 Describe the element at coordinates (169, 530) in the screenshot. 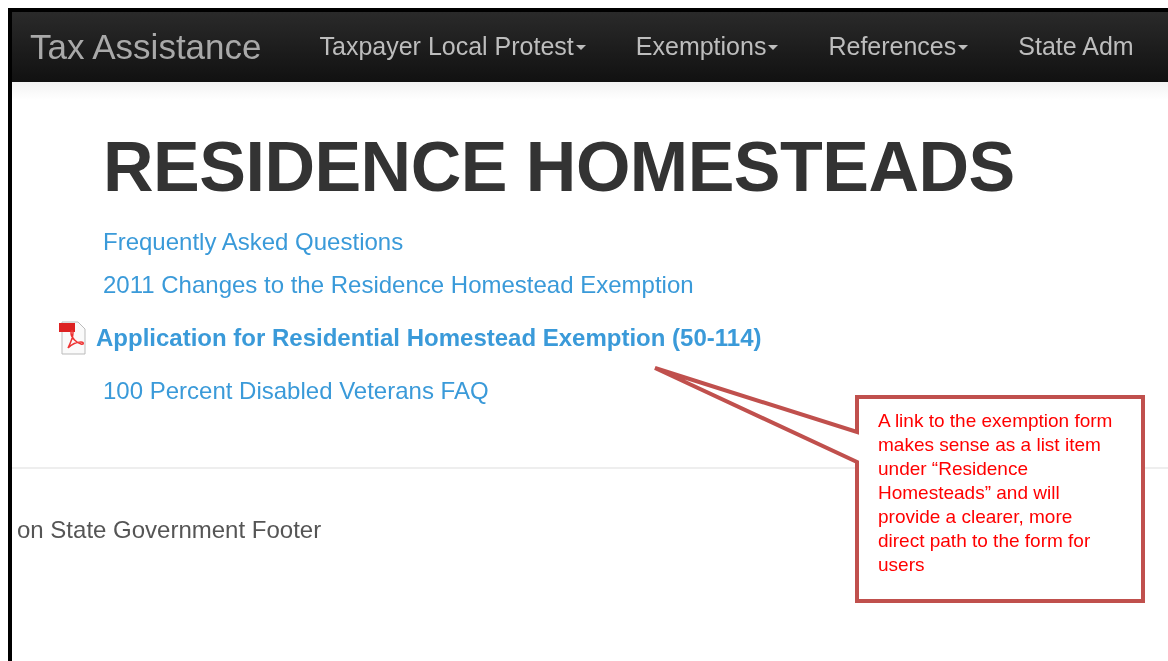

I see `footer-text: on State Government Footer` at that location.